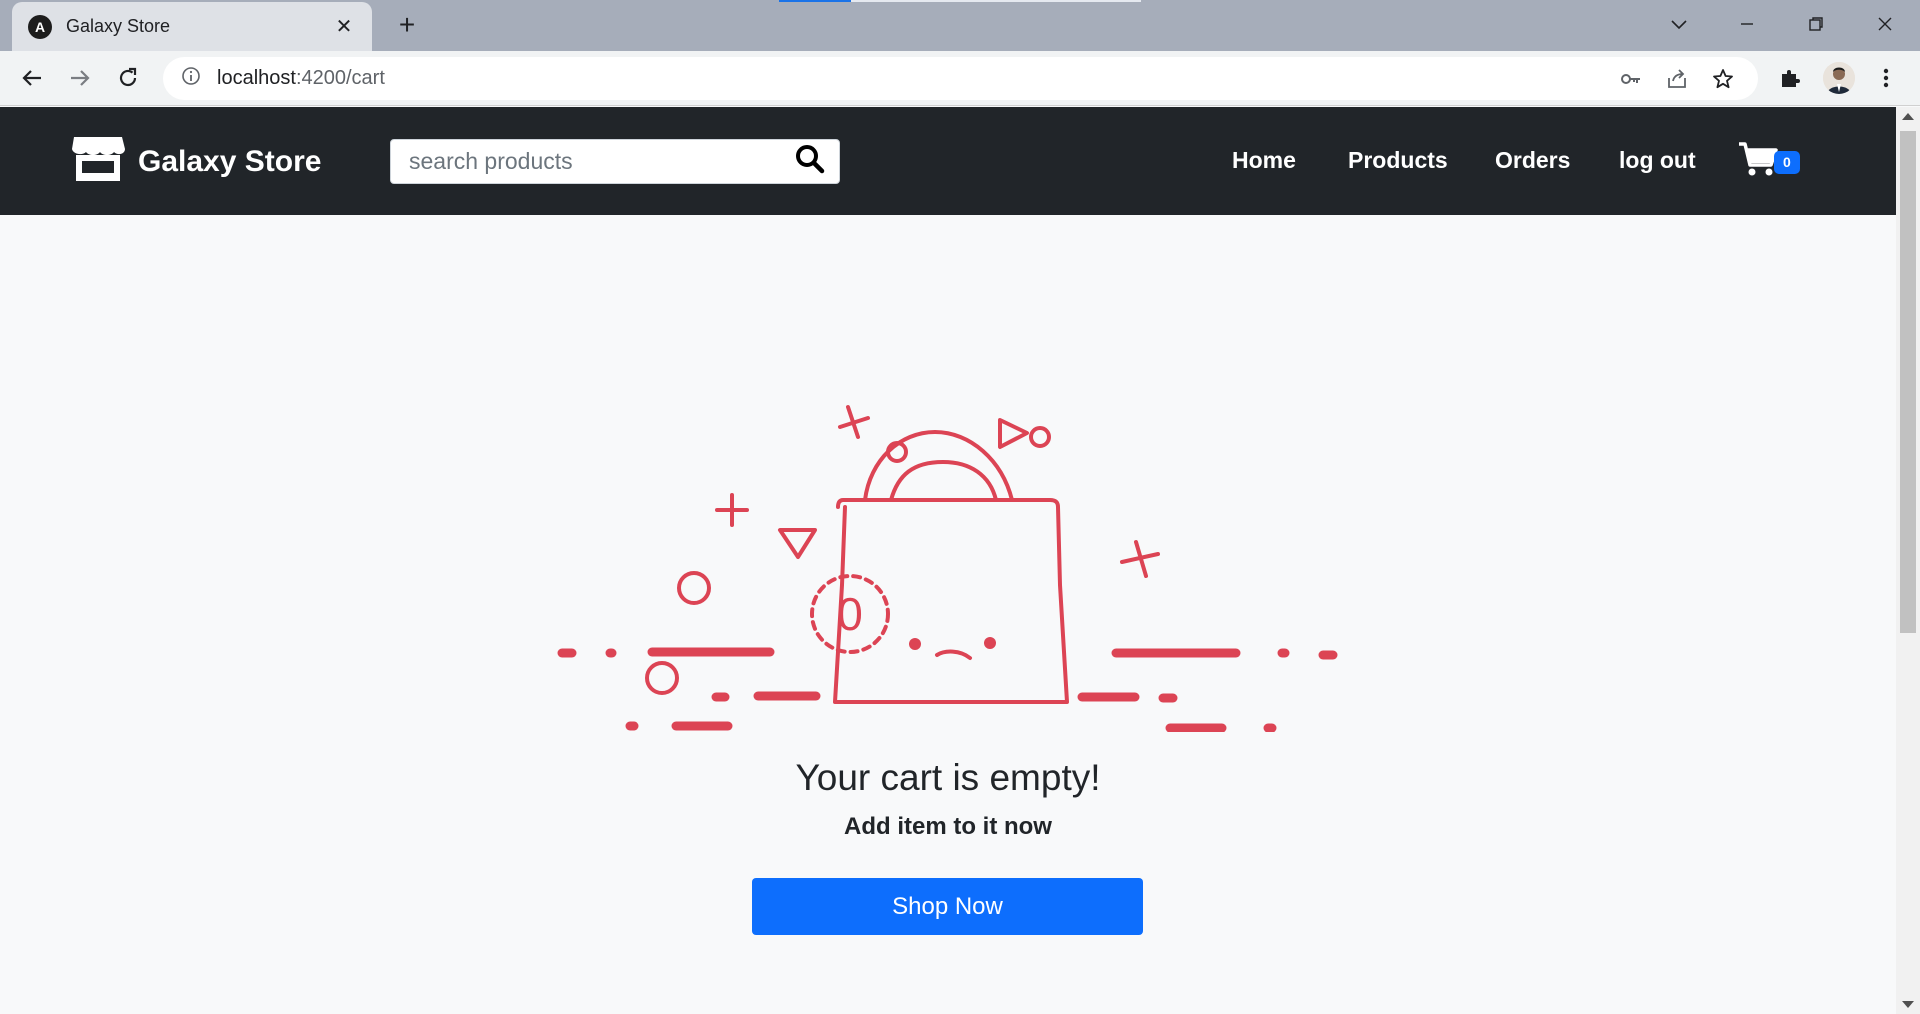 This screenshot has width=1920, height=1014. What do you see at coordinates (40, 26) in the screenshot?
I see `angular-favicon: A` at bounding box center [40, 26].